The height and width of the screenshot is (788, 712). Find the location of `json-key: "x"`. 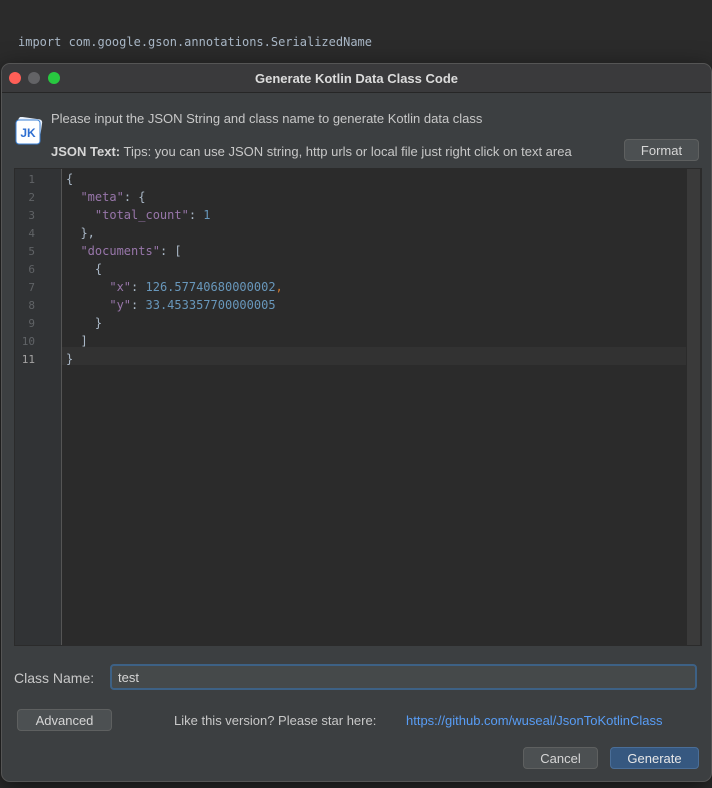

json-key: "x" is located at coordinates (120, 287).